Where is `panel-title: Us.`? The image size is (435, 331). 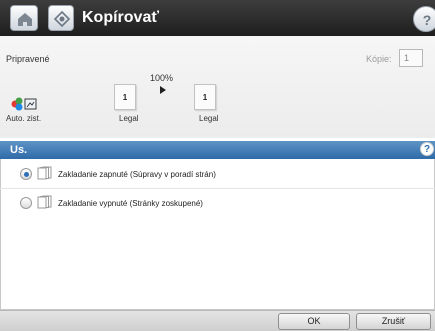 panel-title: Us. is located at coordinates (19, 150).